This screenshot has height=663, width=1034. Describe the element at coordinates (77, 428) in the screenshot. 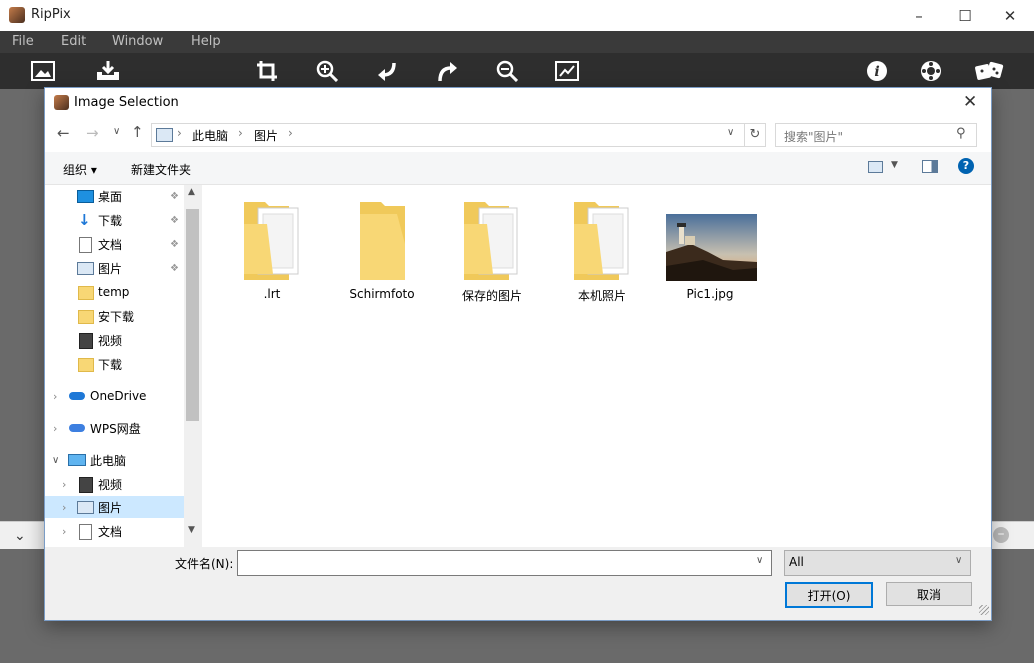

I see `cloud-icon` at that location.